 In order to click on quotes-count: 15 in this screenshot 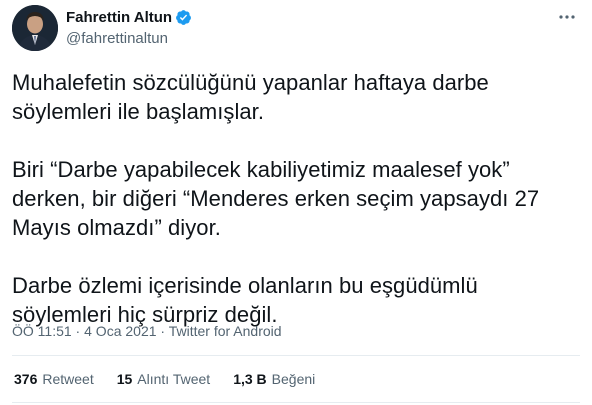, I will do `click(124, 379)`.